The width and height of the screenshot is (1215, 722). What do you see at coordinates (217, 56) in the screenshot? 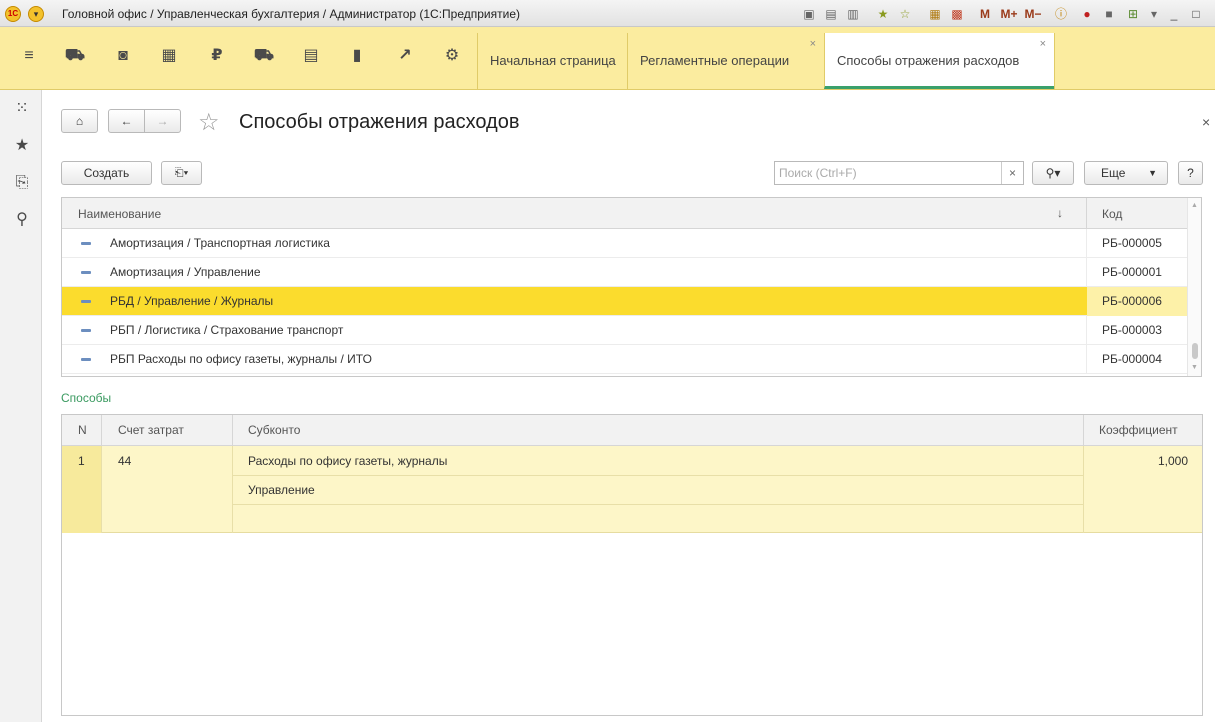
I see `ruble-icon: ₽` at bounding box center [217, 56].